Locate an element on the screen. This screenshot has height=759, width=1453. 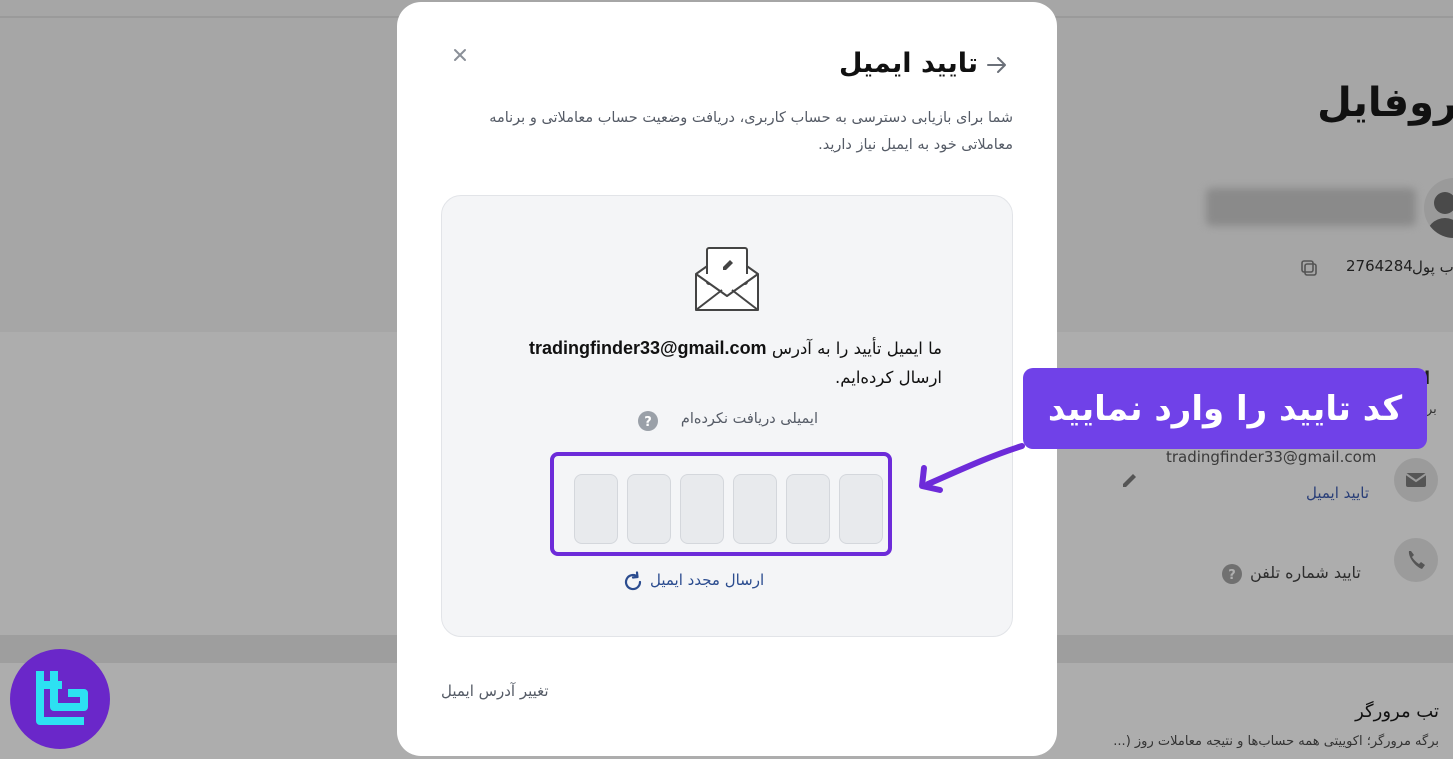
back-arrow-icon is located at coordinates (997, 65).